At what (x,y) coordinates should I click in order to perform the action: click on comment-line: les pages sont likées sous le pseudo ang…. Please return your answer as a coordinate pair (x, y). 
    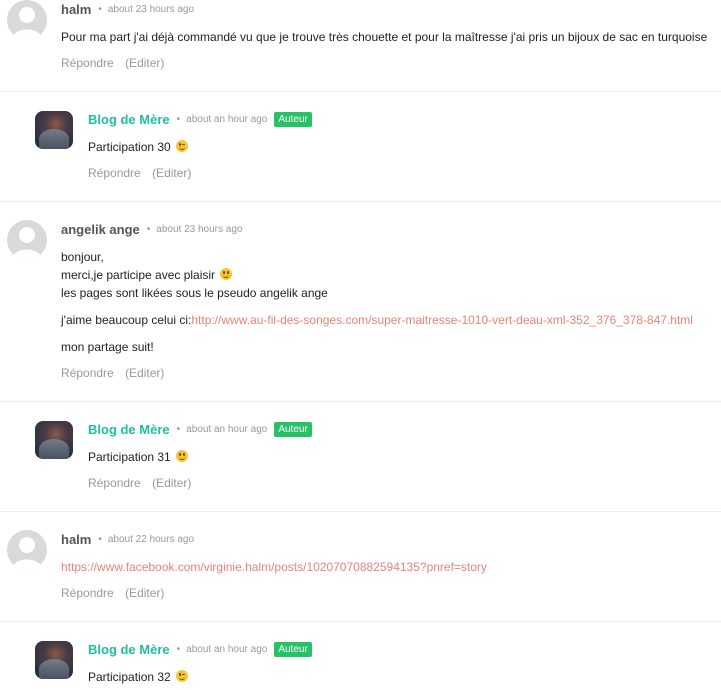
    Looking at the image, I should click on (194, 293).